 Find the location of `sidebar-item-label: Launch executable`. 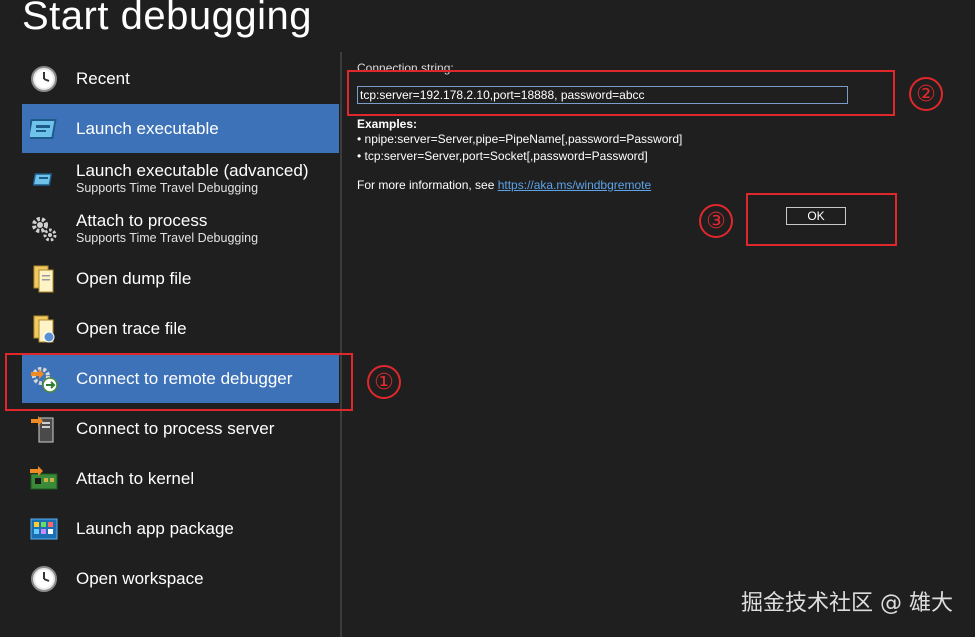

sidebar-item-label: Launch executable is located at coordinates (147, 128).